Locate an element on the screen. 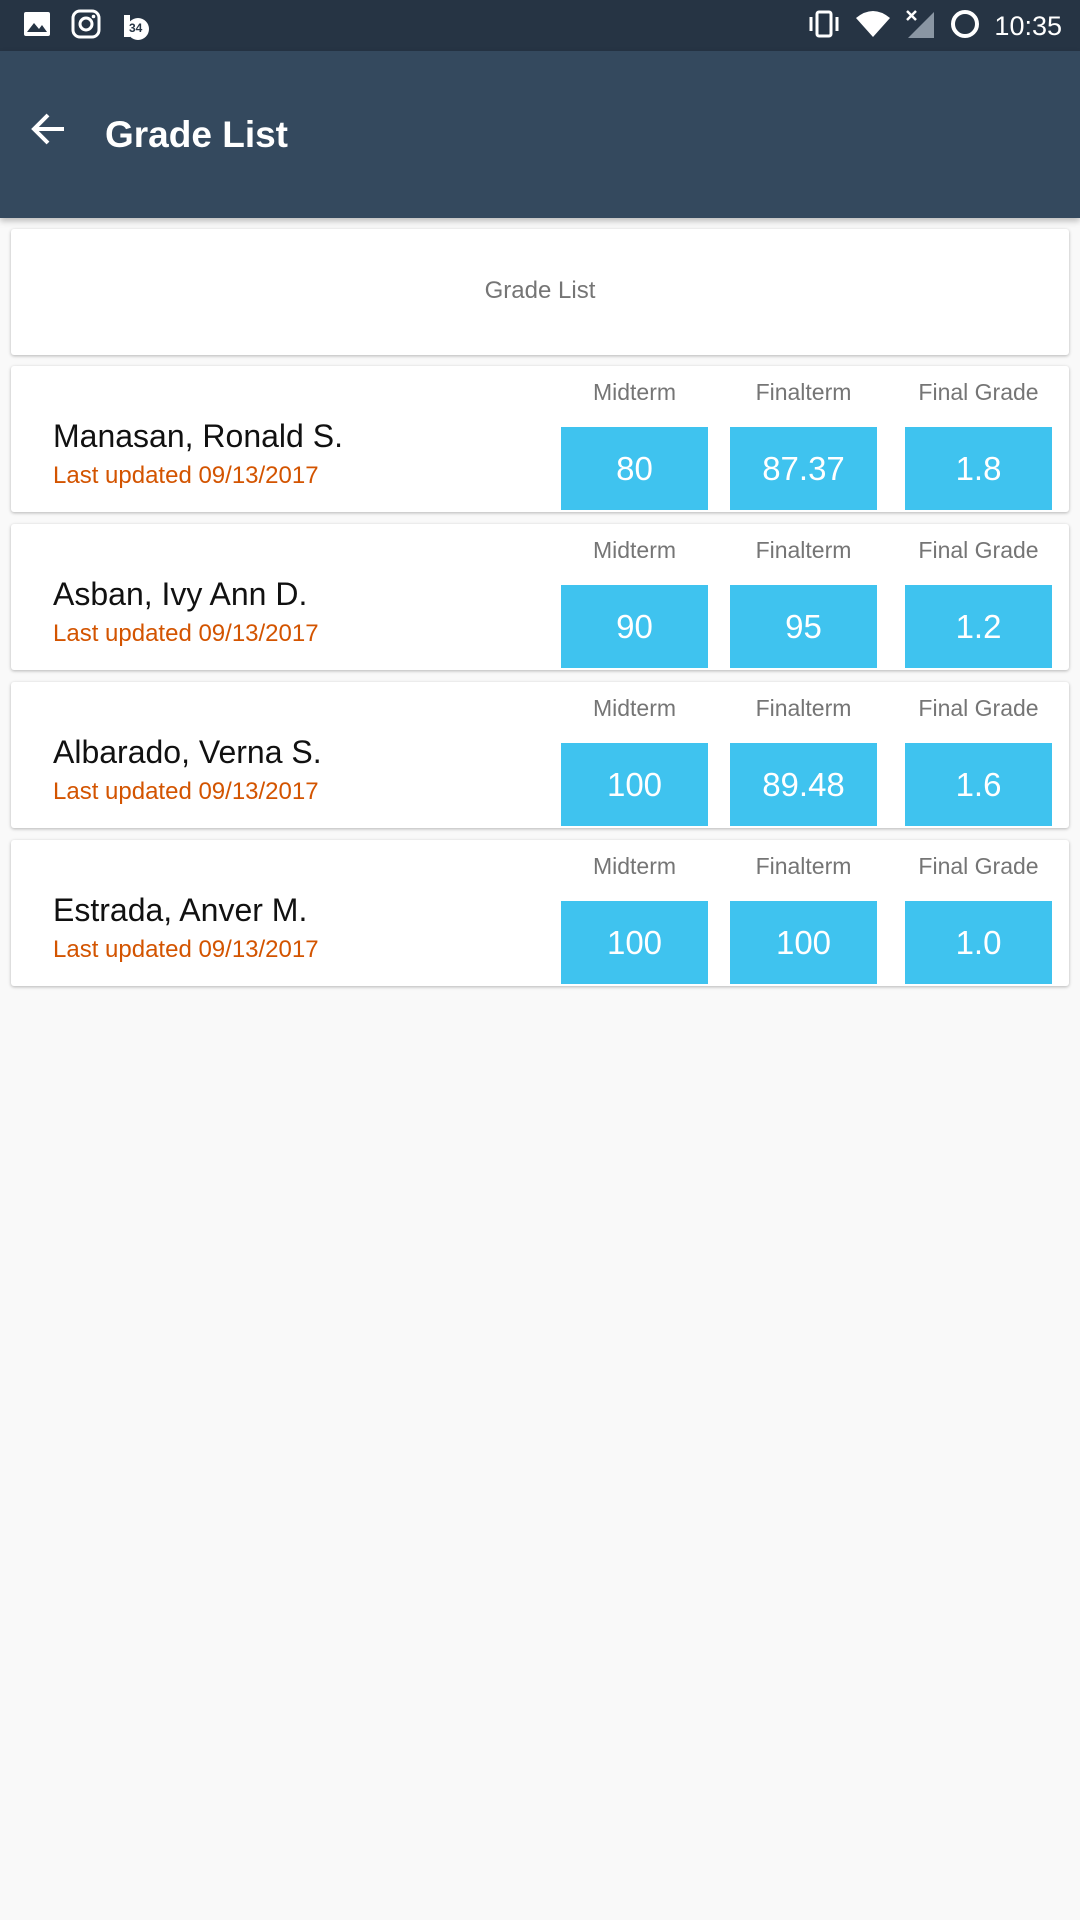 This screenshot has height=1920, width=1080. vibrate-icon is located at coordinates (824, 26).